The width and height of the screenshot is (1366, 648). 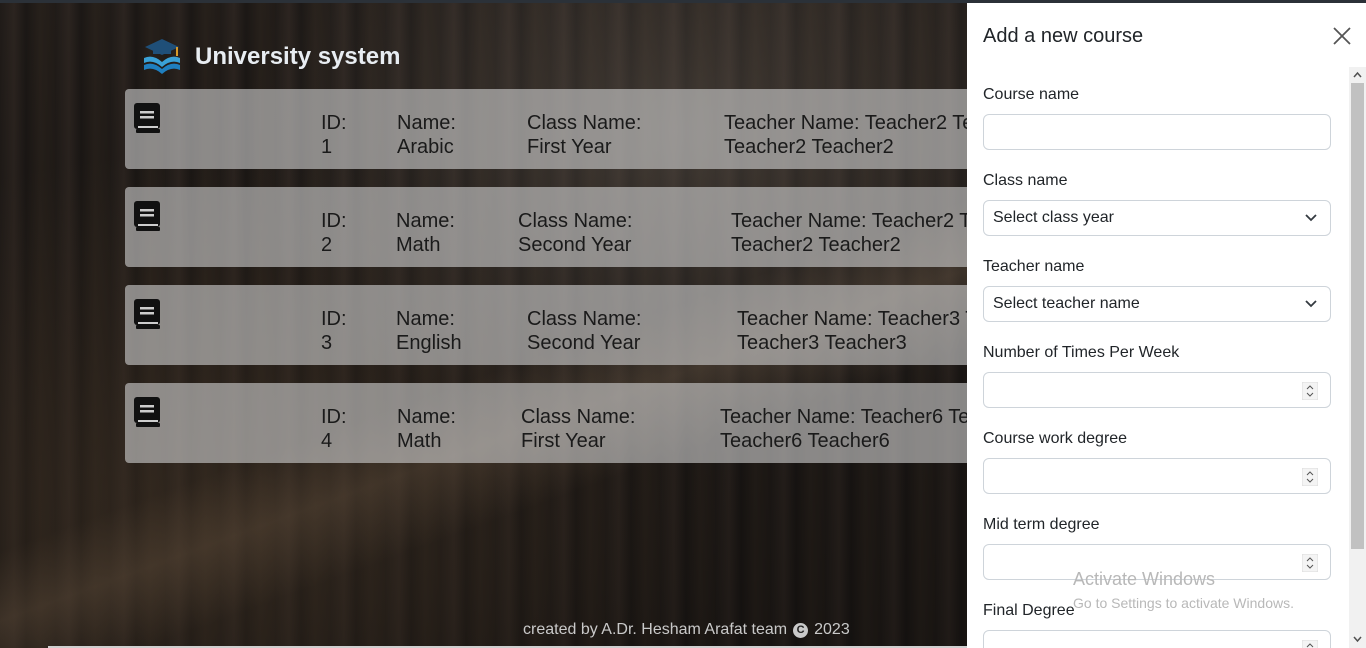 What do you see at coordinates (1157, 304) in the screenshot?
I see `teacher-name-select: Select teacher name` at bounding box center [1157, 304].